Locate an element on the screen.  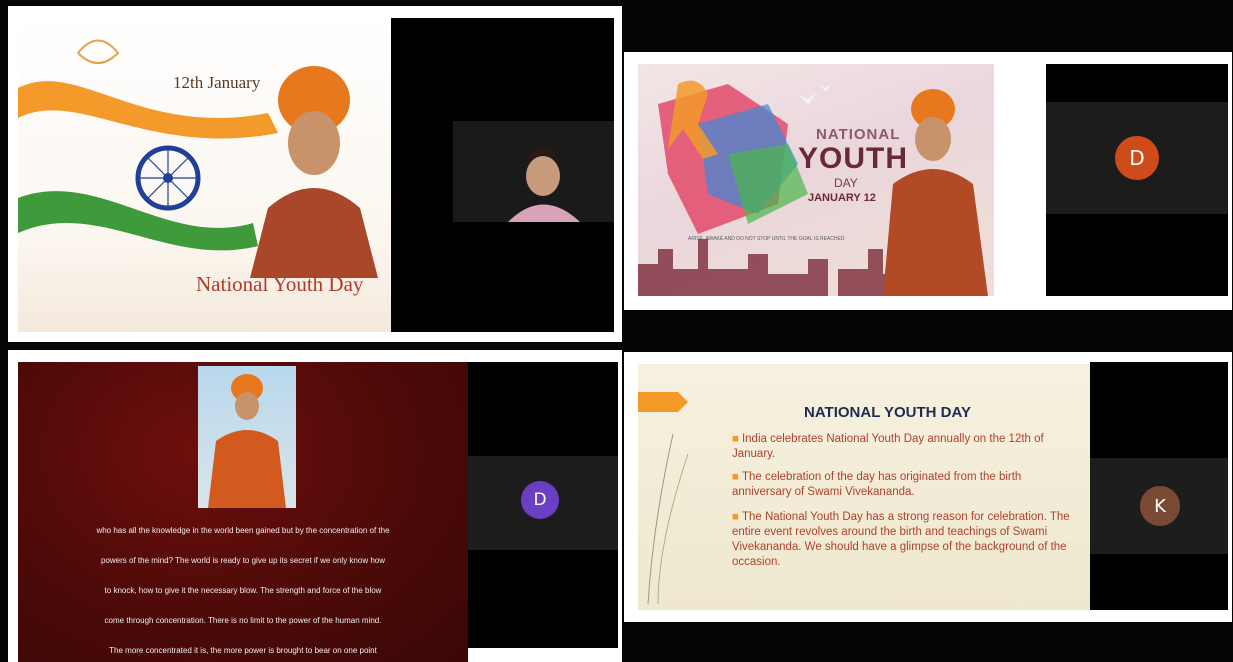
slide-decoration is located at coordinates (663, 498).